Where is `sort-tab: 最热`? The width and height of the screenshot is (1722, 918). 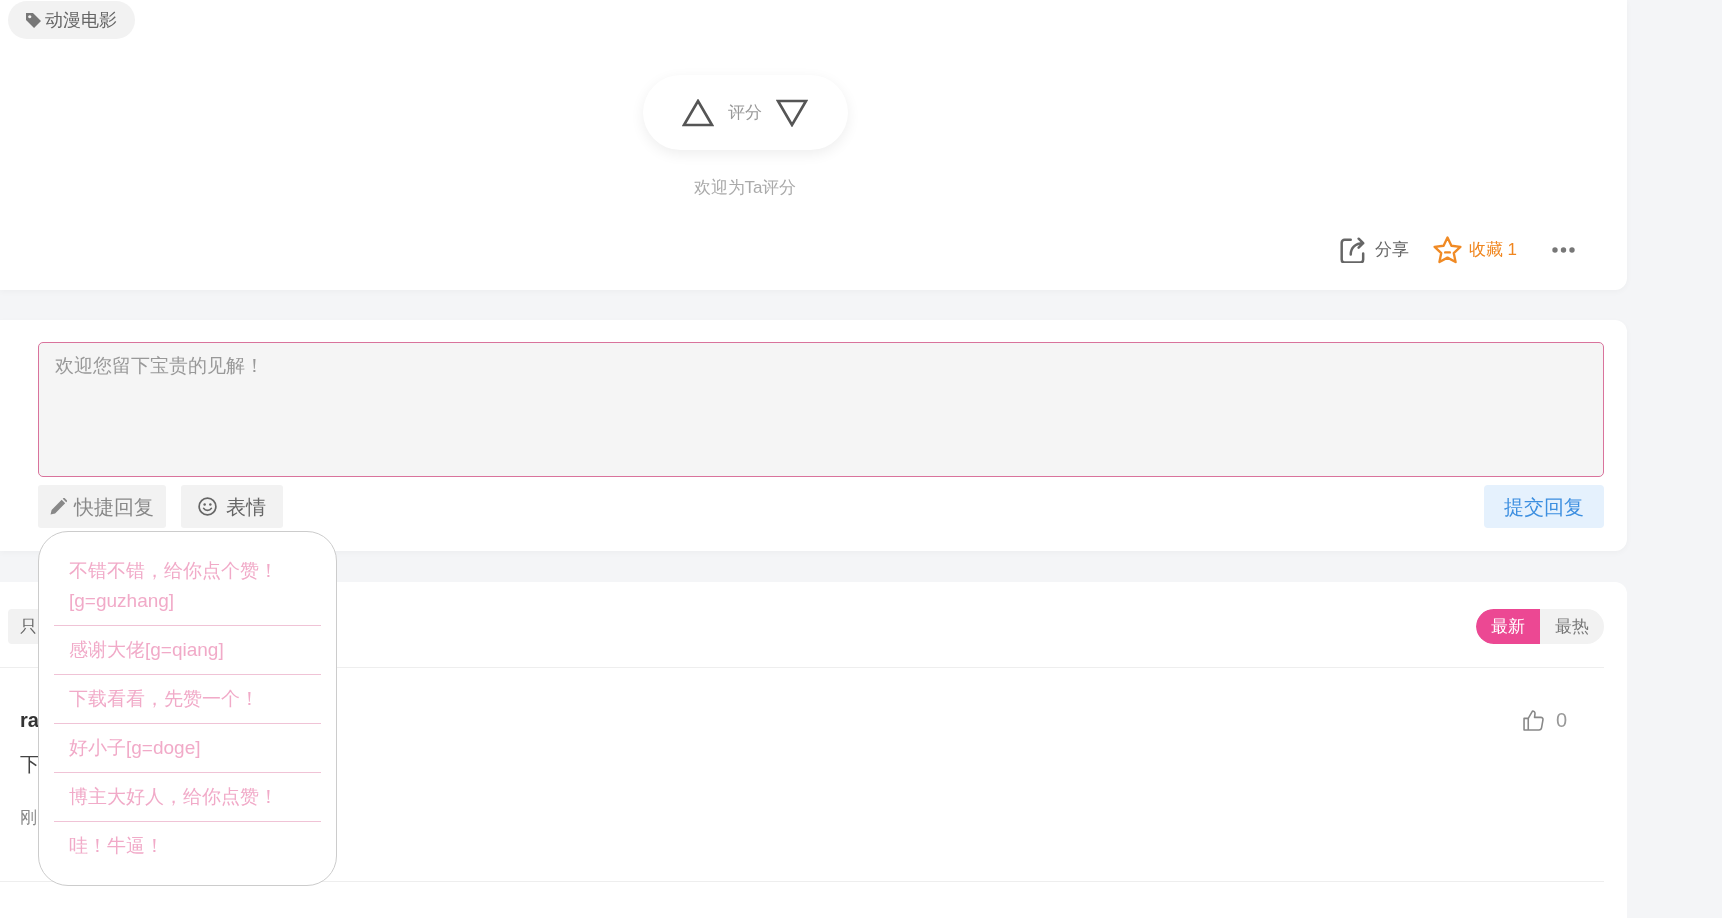
sort-tab: 最热 is located at coordinates (1572, 626).